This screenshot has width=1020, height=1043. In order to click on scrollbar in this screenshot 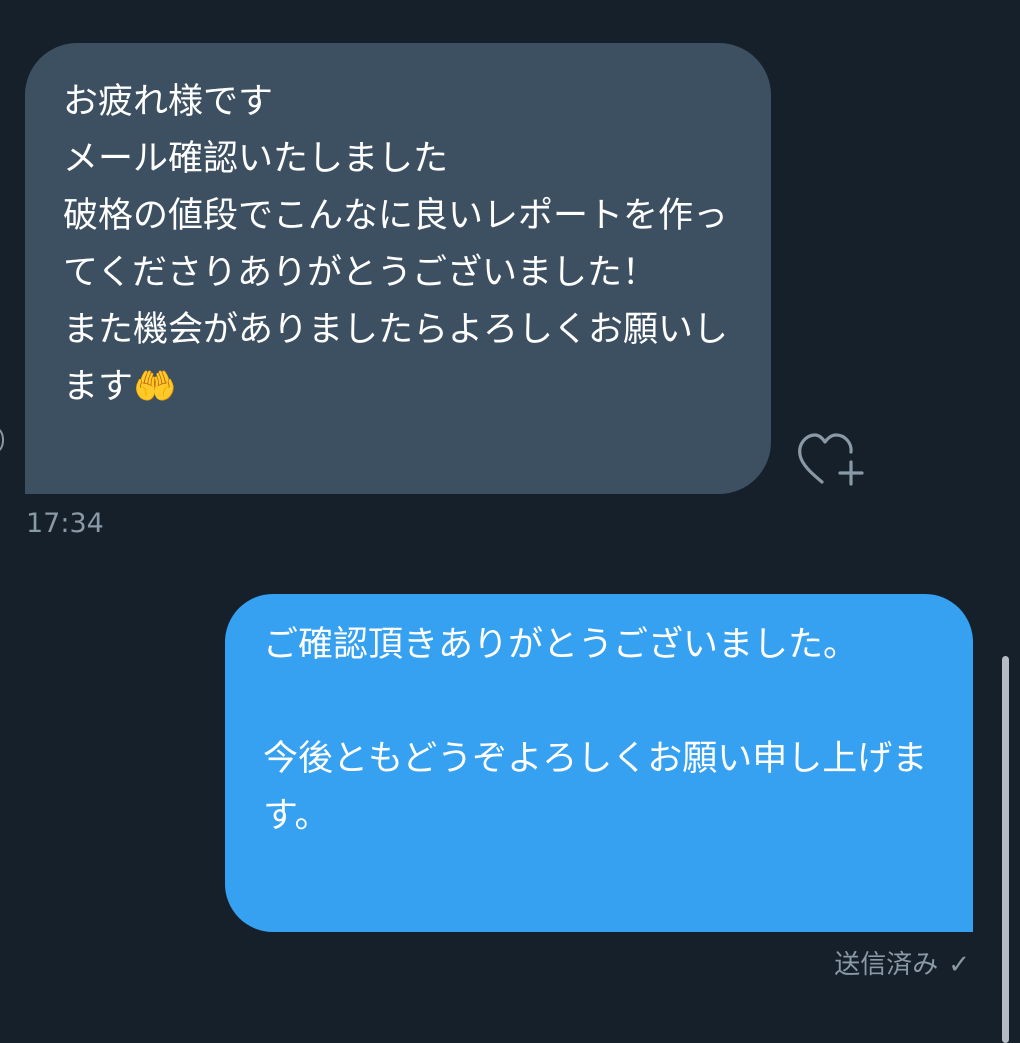, I will do `click(1005, 849)`.